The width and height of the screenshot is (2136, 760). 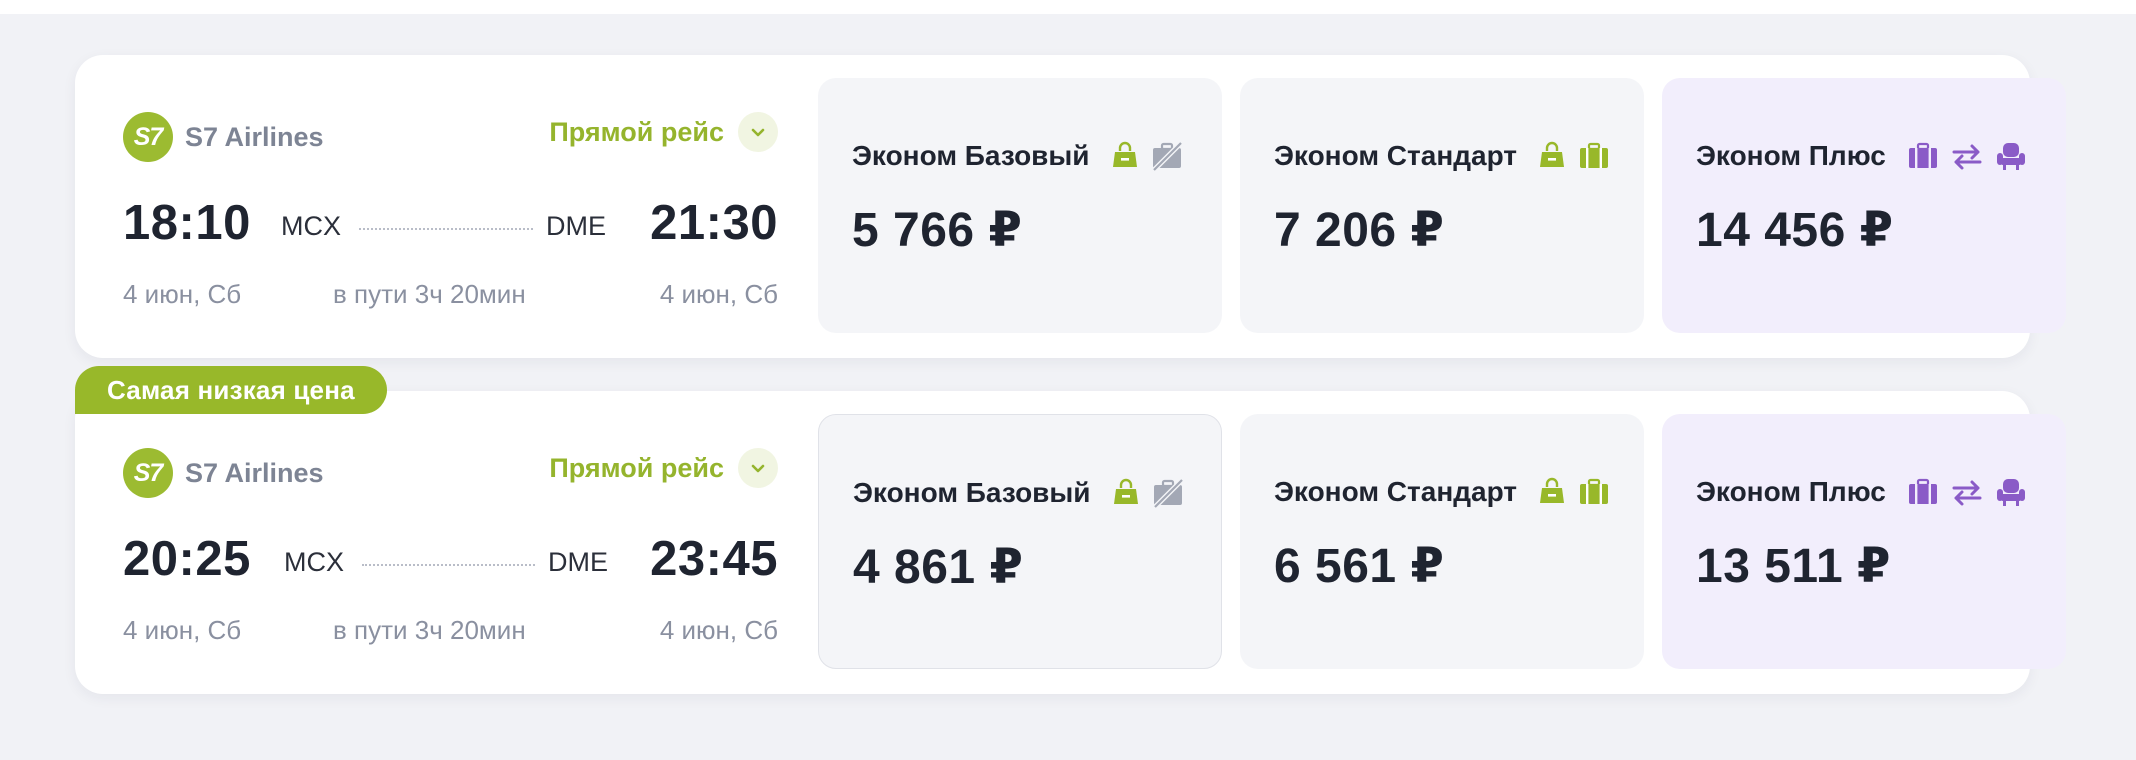 What do you see at coordinates (1359, 566) in the screenshot?
I see `fare-price: 6 561 ₽` at bounding box center [1359, 566].